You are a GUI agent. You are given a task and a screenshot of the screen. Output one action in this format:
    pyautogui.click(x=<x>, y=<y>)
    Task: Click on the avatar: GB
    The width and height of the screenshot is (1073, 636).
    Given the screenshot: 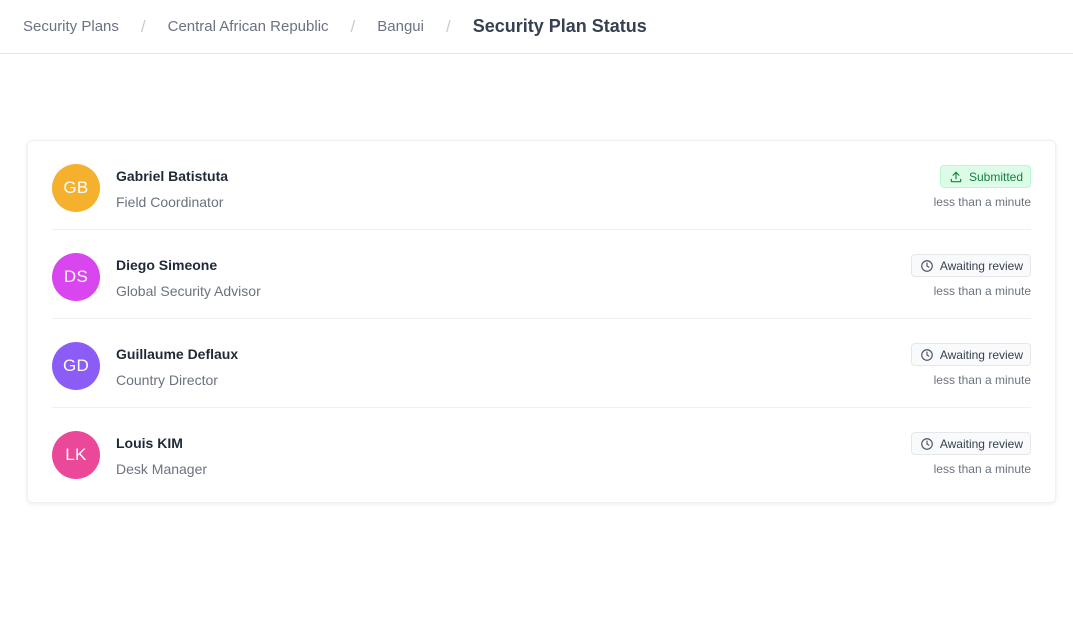 What is the action you would take?
    pyautogui.click(x=76, y=188)
    